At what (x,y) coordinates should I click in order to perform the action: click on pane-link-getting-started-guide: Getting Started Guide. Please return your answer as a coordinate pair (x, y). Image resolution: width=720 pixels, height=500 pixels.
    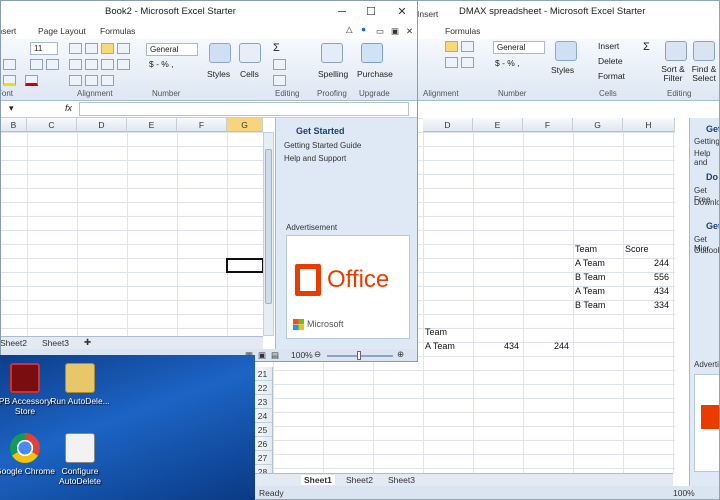
    Looking at the image, I should click on (322, 145).